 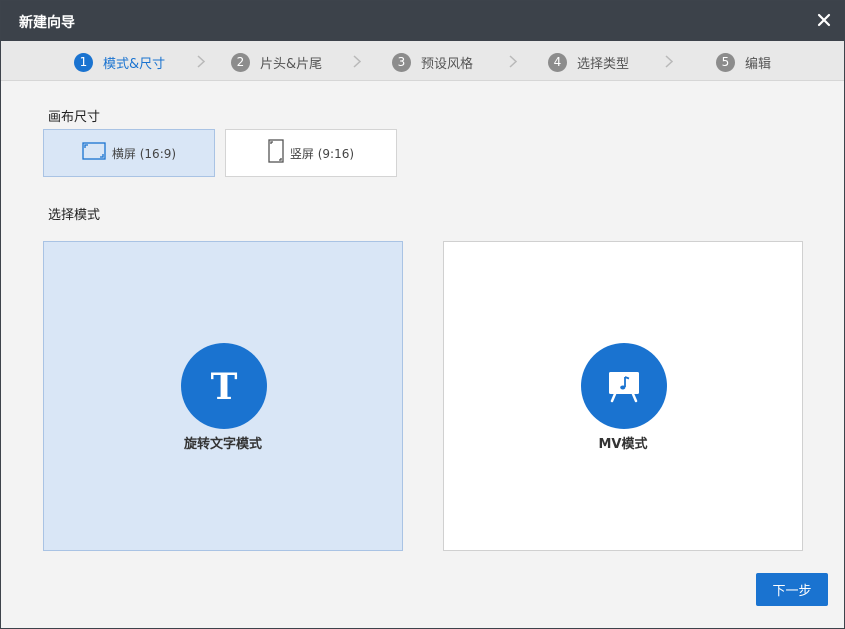 What do you see at coordinates (792, 589) in the screenshot?
I see `next-button: 下一步` at bounding box center [792, 589].